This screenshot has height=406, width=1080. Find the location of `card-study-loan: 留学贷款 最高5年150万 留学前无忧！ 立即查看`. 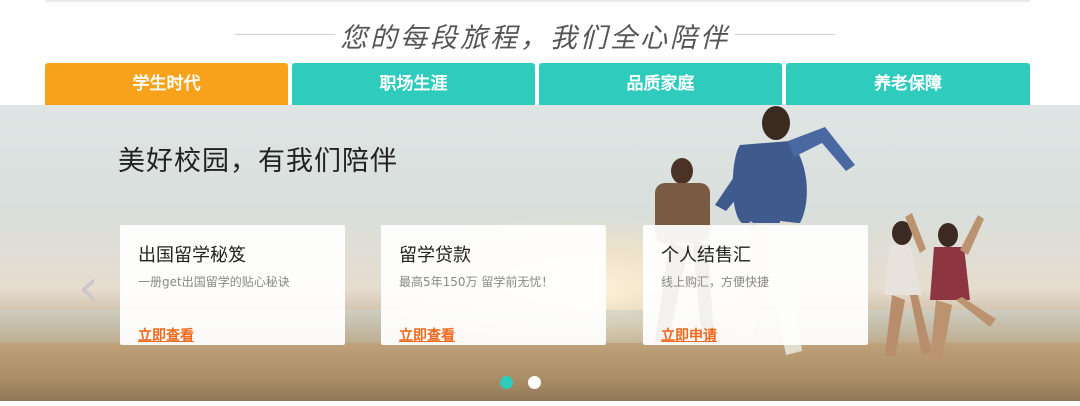

card-study-loan: 留学贷款 最高5年150万 留学前无忧！ 立即查看 is located at coordinates (493, 285).